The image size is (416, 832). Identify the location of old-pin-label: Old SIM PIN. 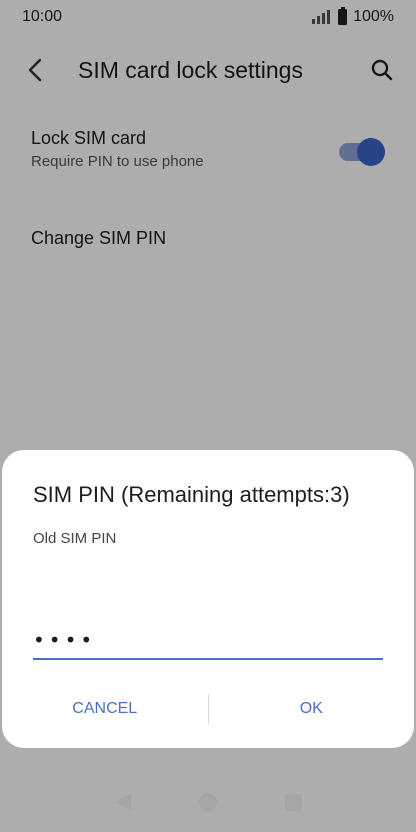
(75, 538).